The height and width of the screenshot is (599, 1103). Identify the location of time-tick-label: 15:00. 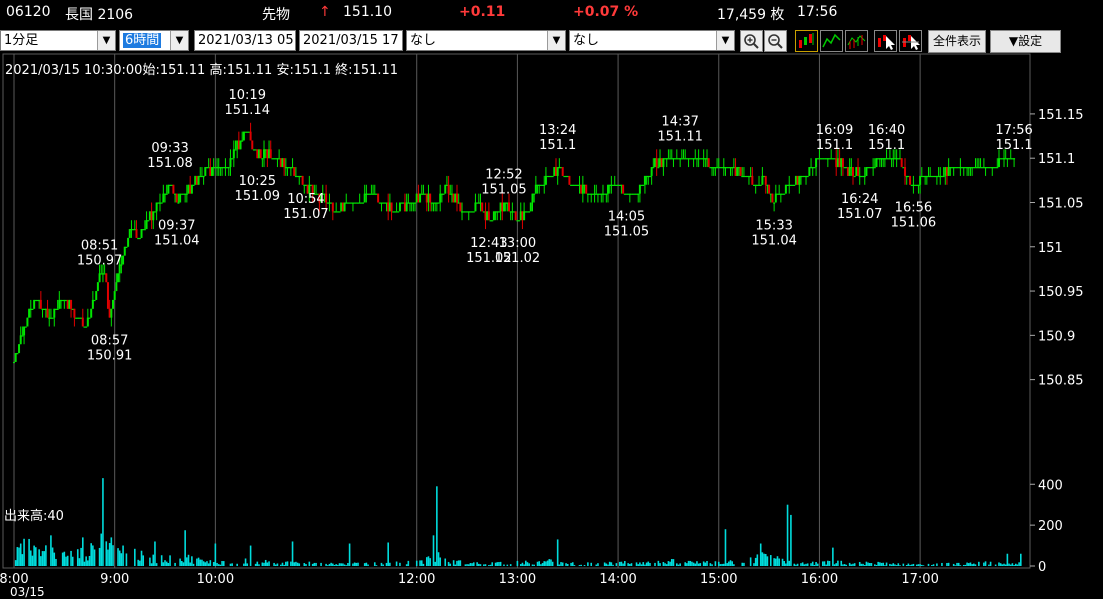
(718, 579).